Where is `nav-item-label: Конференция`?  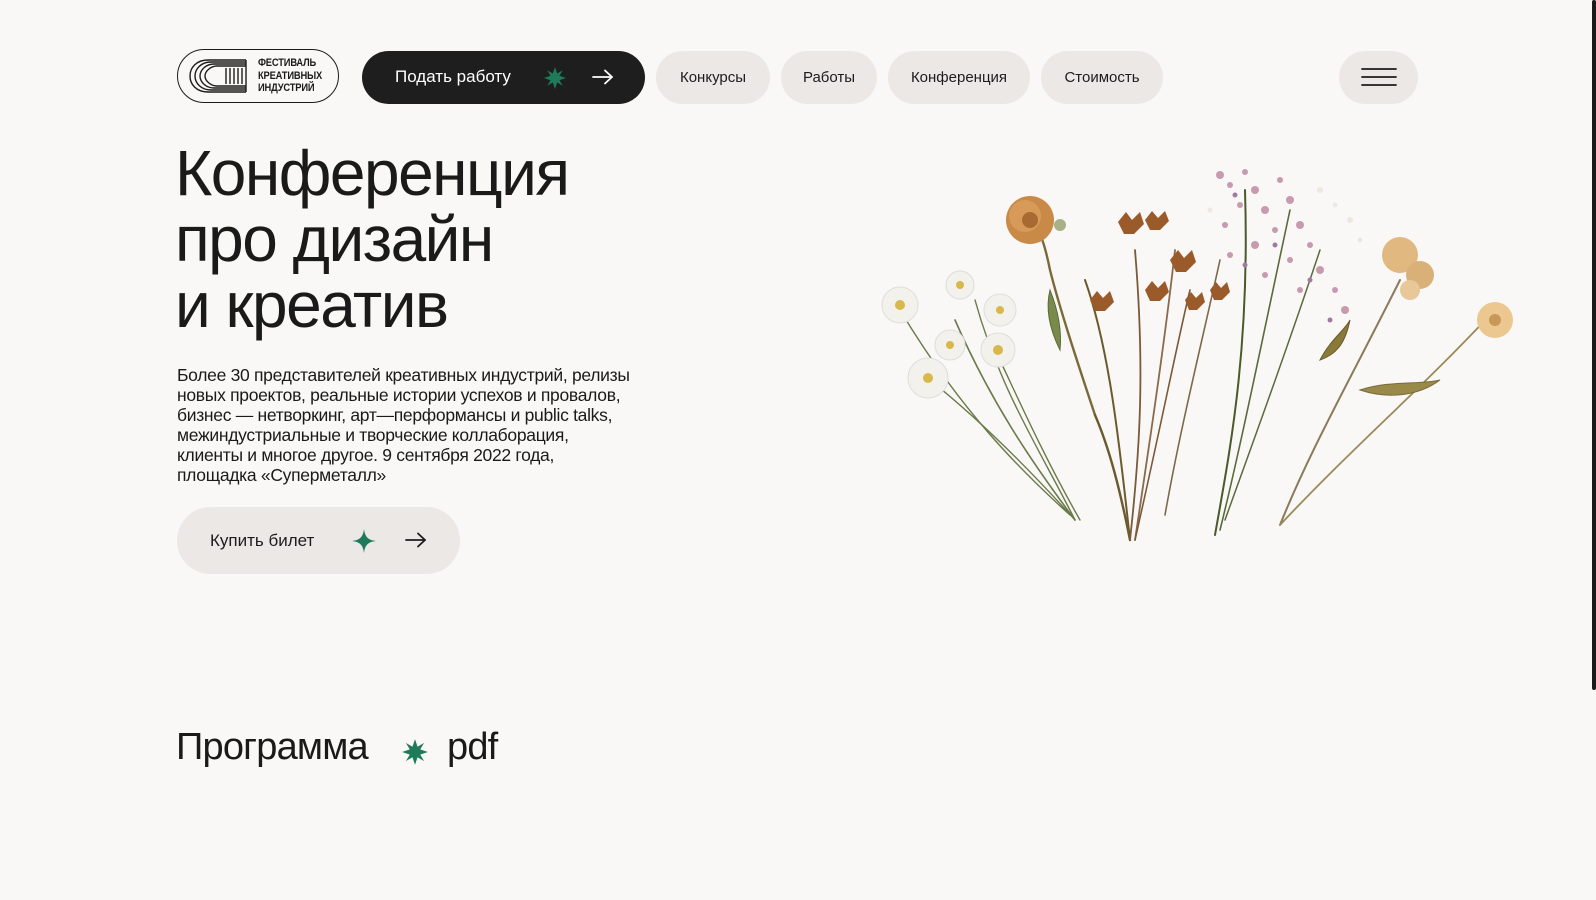 nav-item-label: Конференция is located at coordinates (959, 77).